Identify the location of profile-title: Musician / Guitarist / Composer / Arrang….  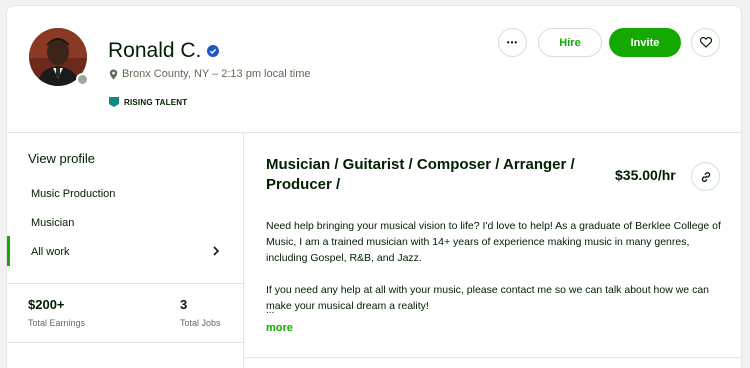
(420, 174).